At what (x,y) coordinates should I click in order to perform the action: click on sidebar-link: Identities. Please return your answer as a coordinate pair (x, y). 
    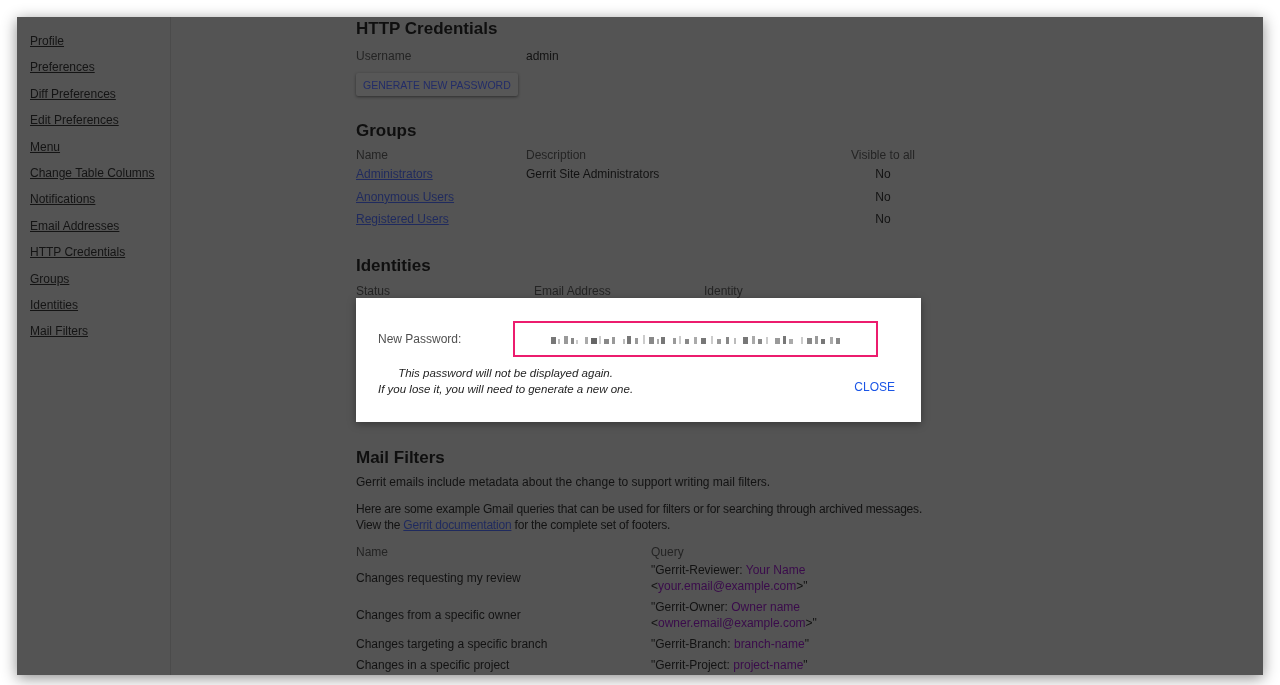
    Looking at the image, I should click on (54, 304).